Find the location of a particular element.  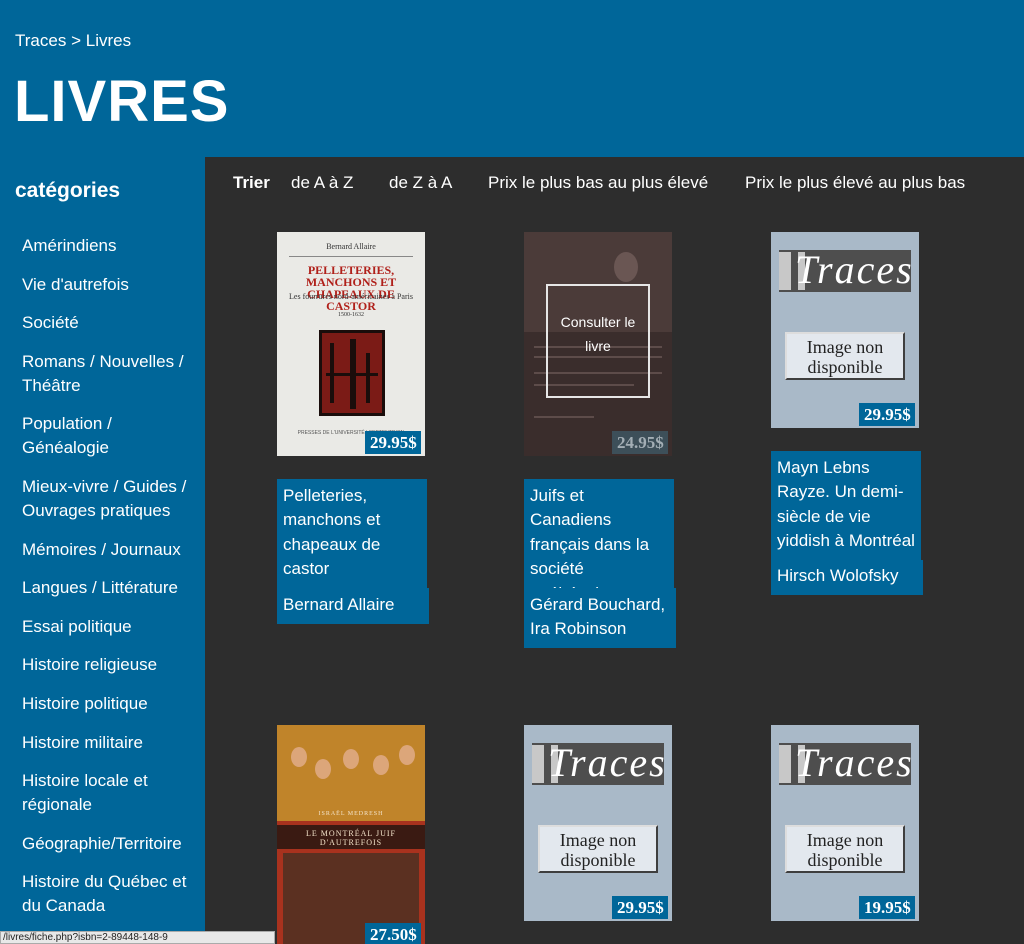

category-link: Vie d'autrefois is located at coordinates (111, 285).